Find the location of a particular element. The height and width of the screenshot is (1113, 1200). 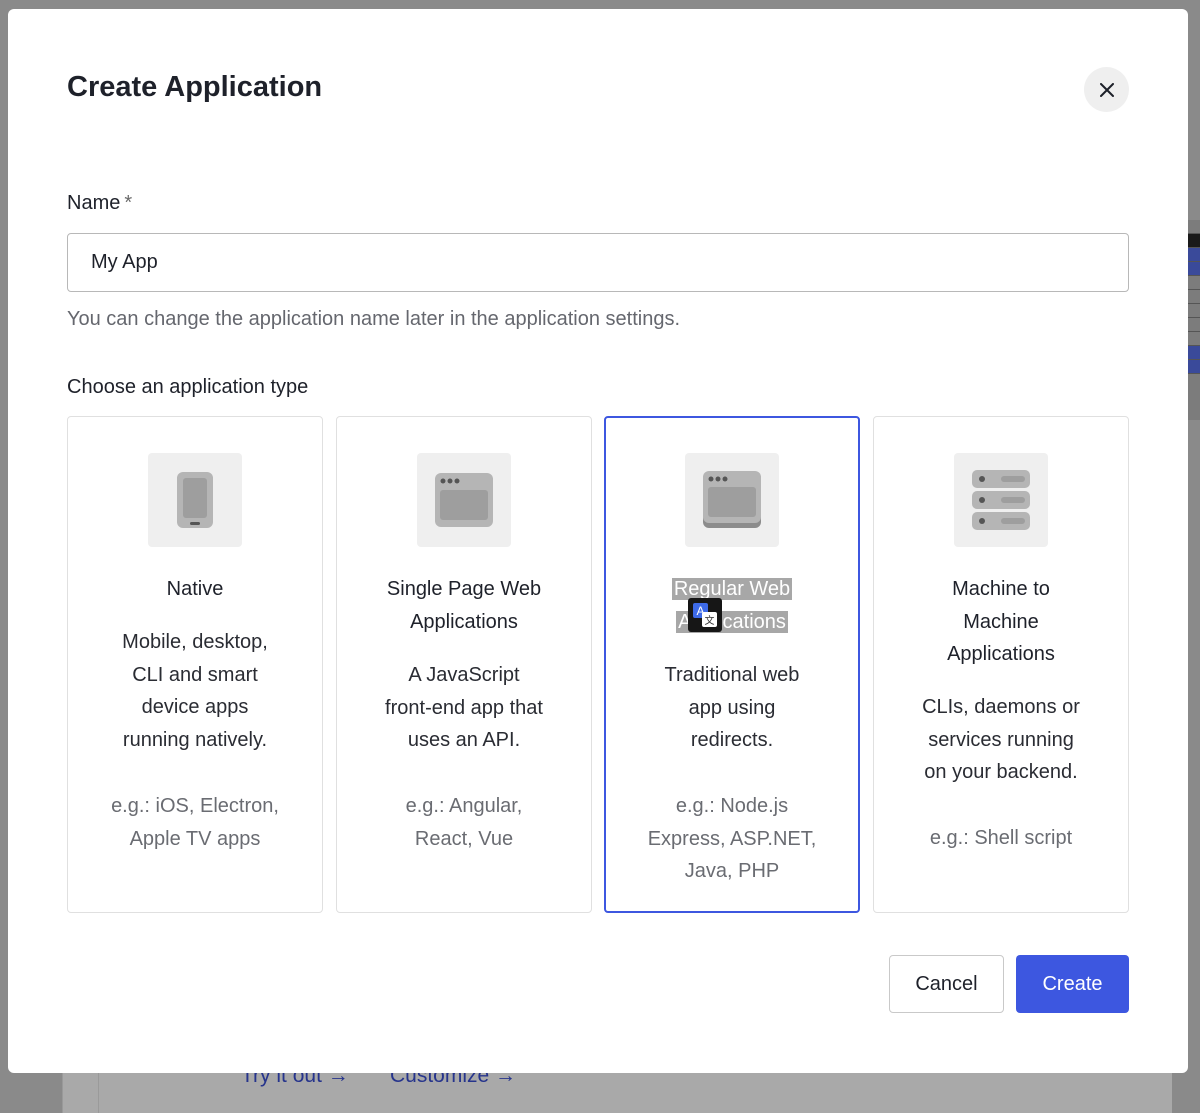

type-title-line: Machine is located at coordinates (1001, 621).